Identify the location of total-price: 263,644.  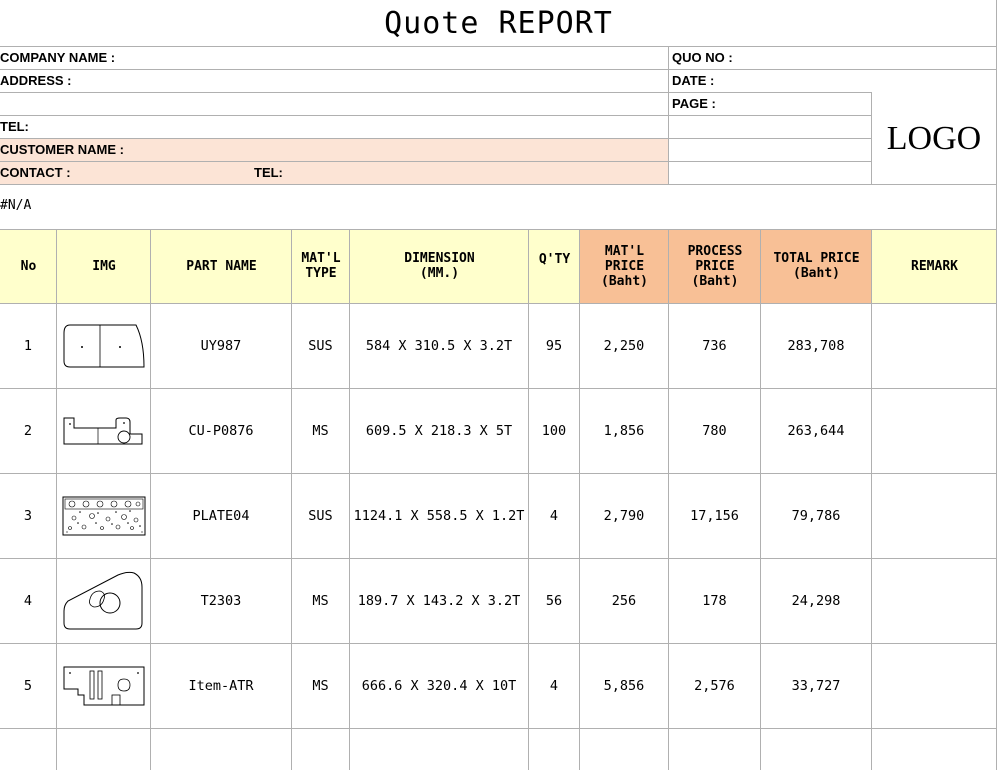
(816, 431).